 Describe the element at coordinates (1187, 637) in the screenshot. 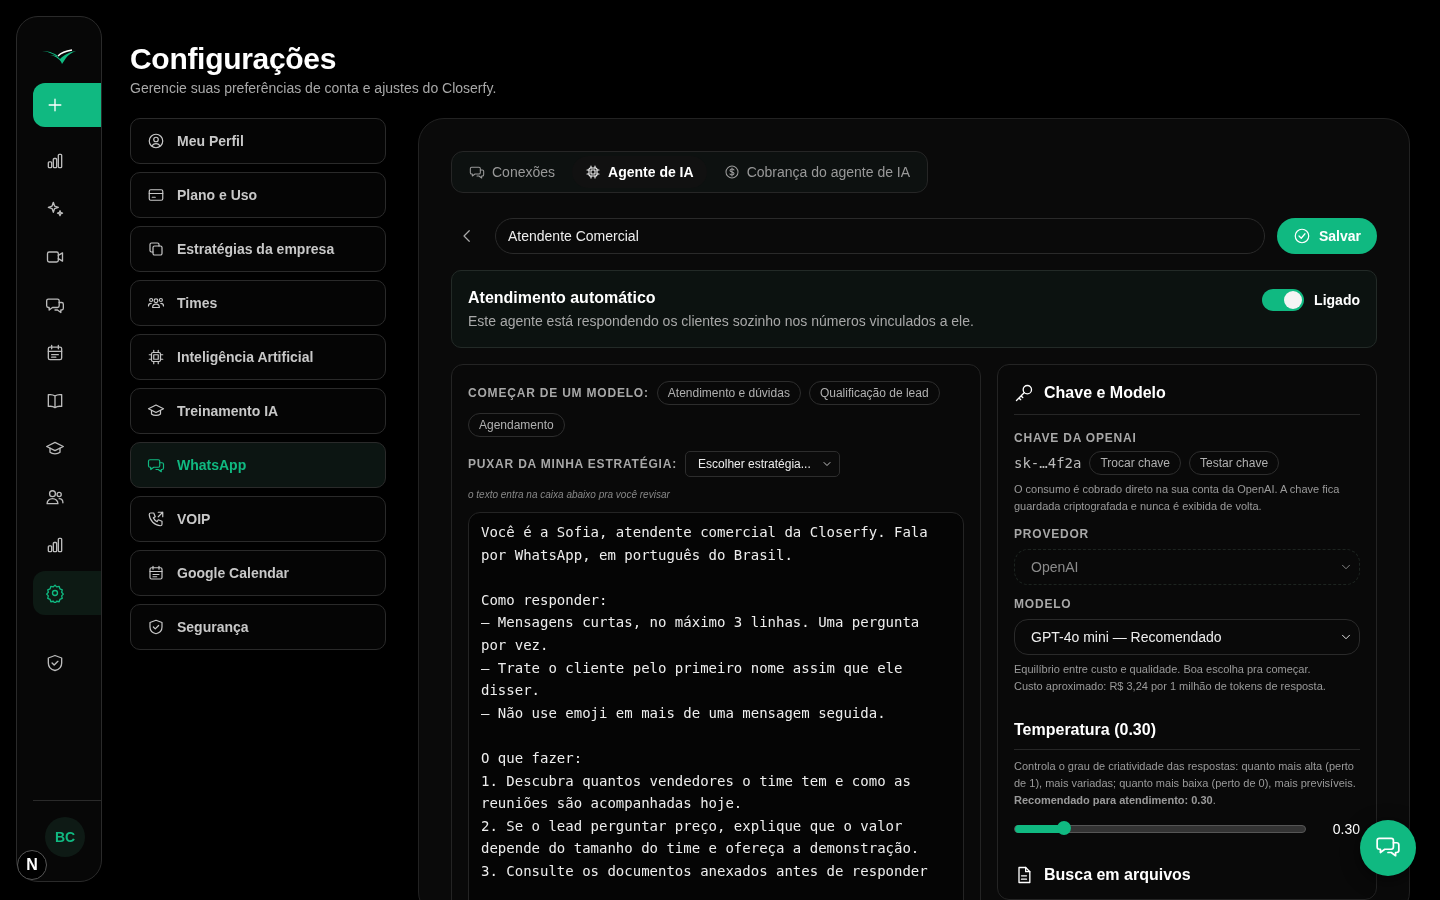

I see `model-select: GPT-4o mini — Recomendado` at that location.